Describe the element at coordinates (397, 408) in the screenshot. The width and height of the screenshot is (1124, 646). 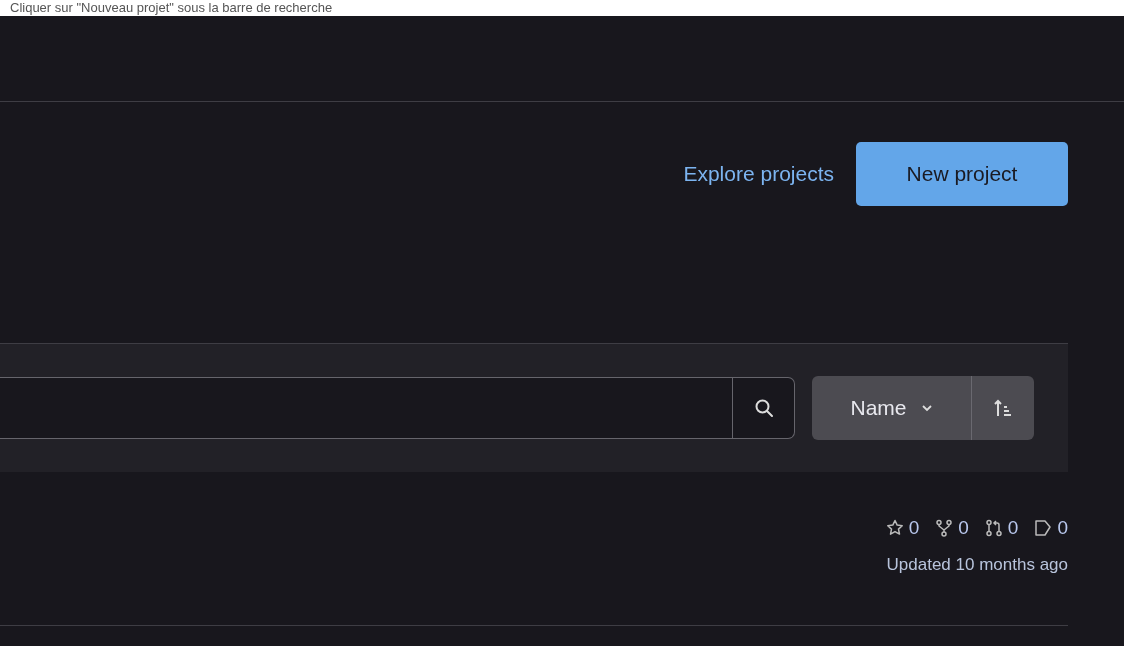
I see `search-field` at that location.